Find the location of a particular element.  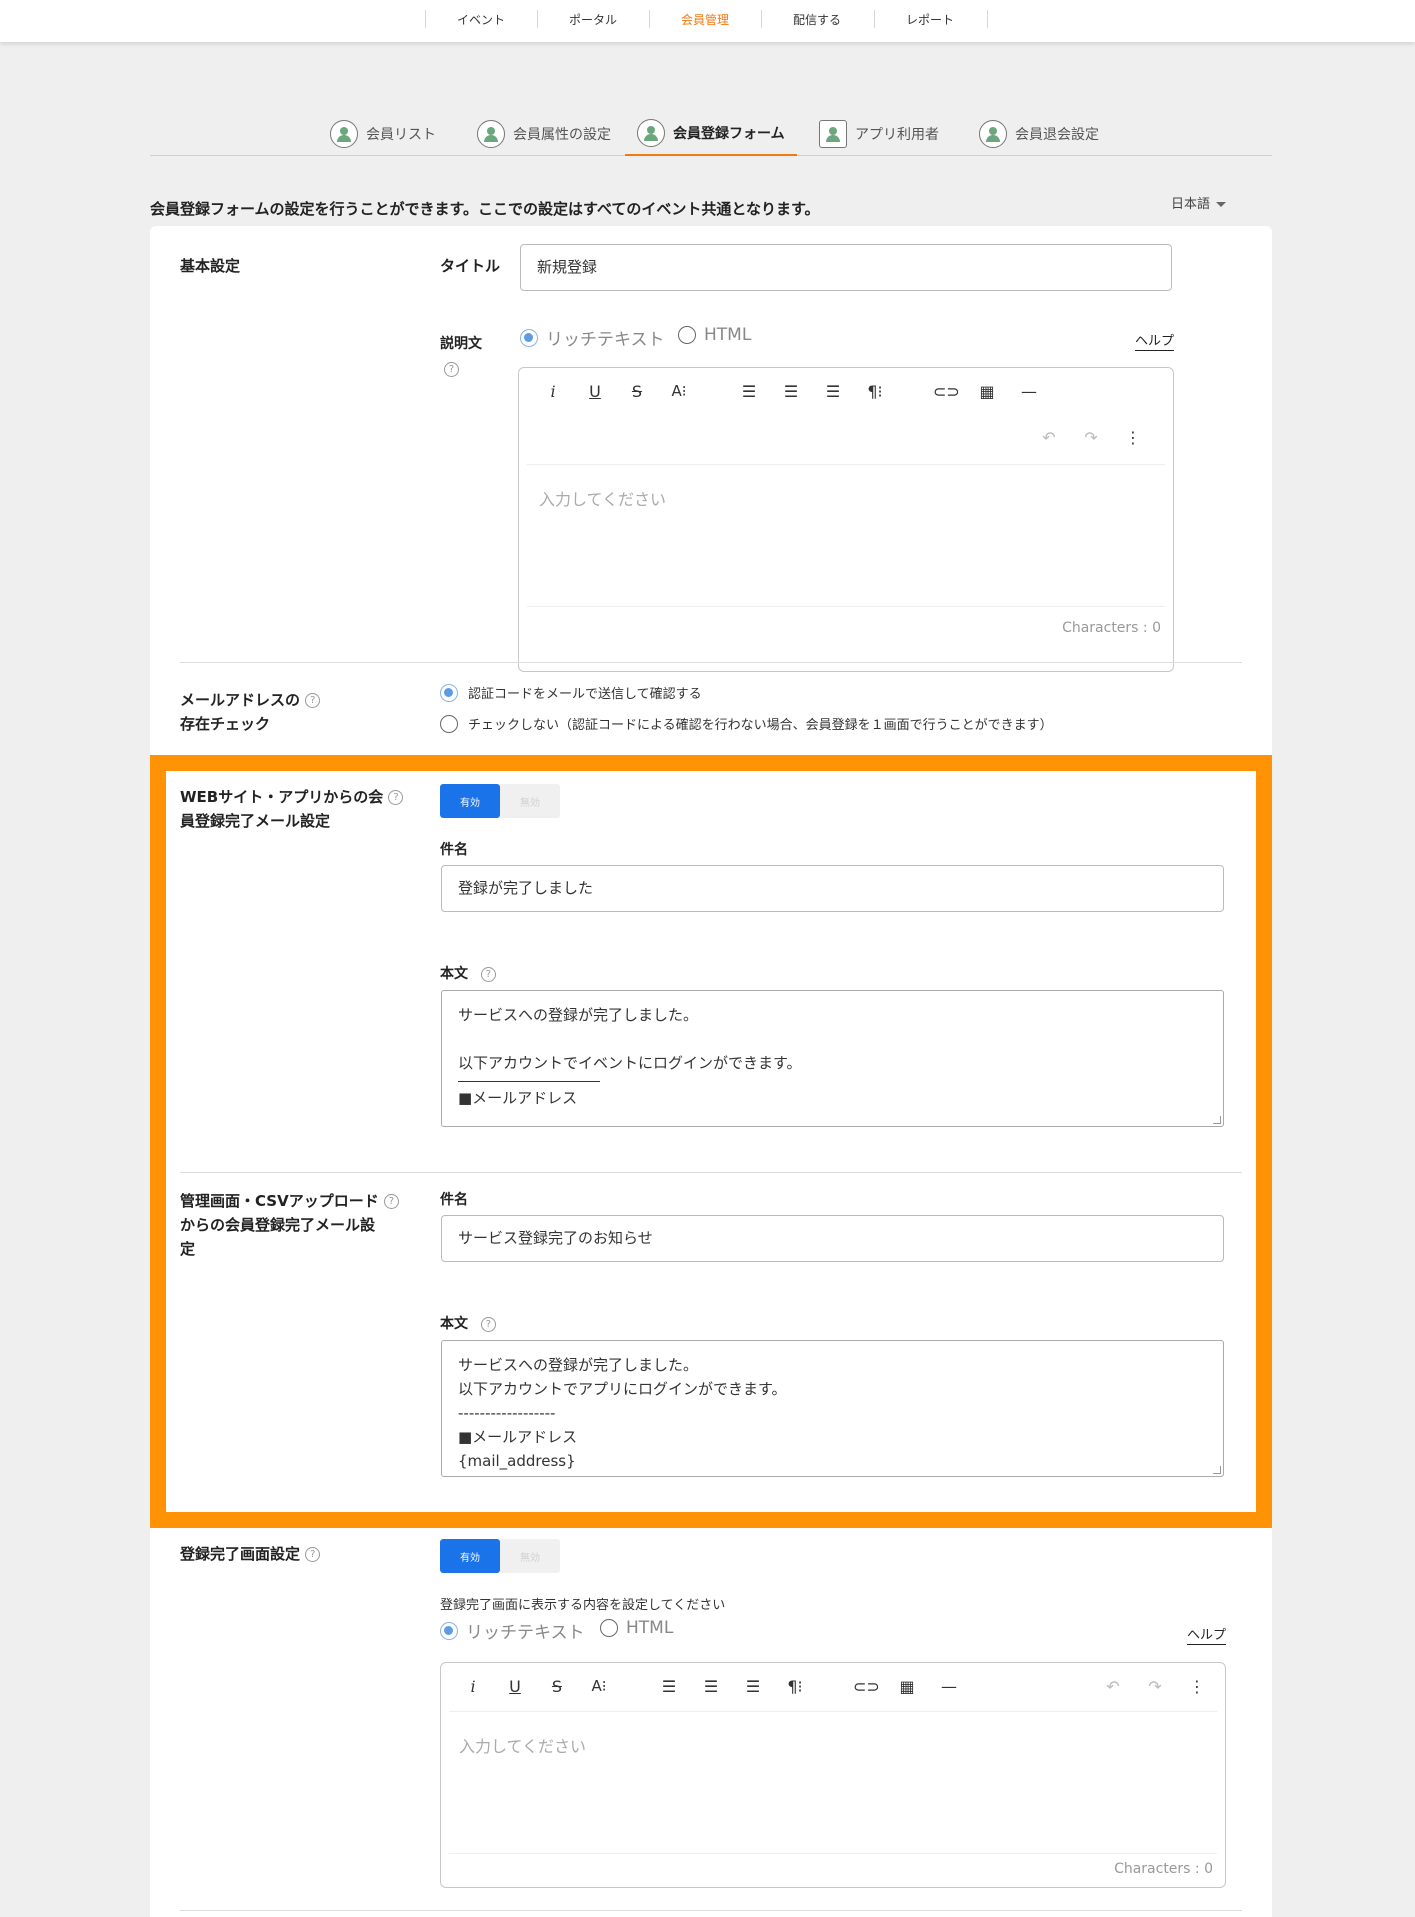

title-input: 新規登録 is located at coordinates (846, 267).